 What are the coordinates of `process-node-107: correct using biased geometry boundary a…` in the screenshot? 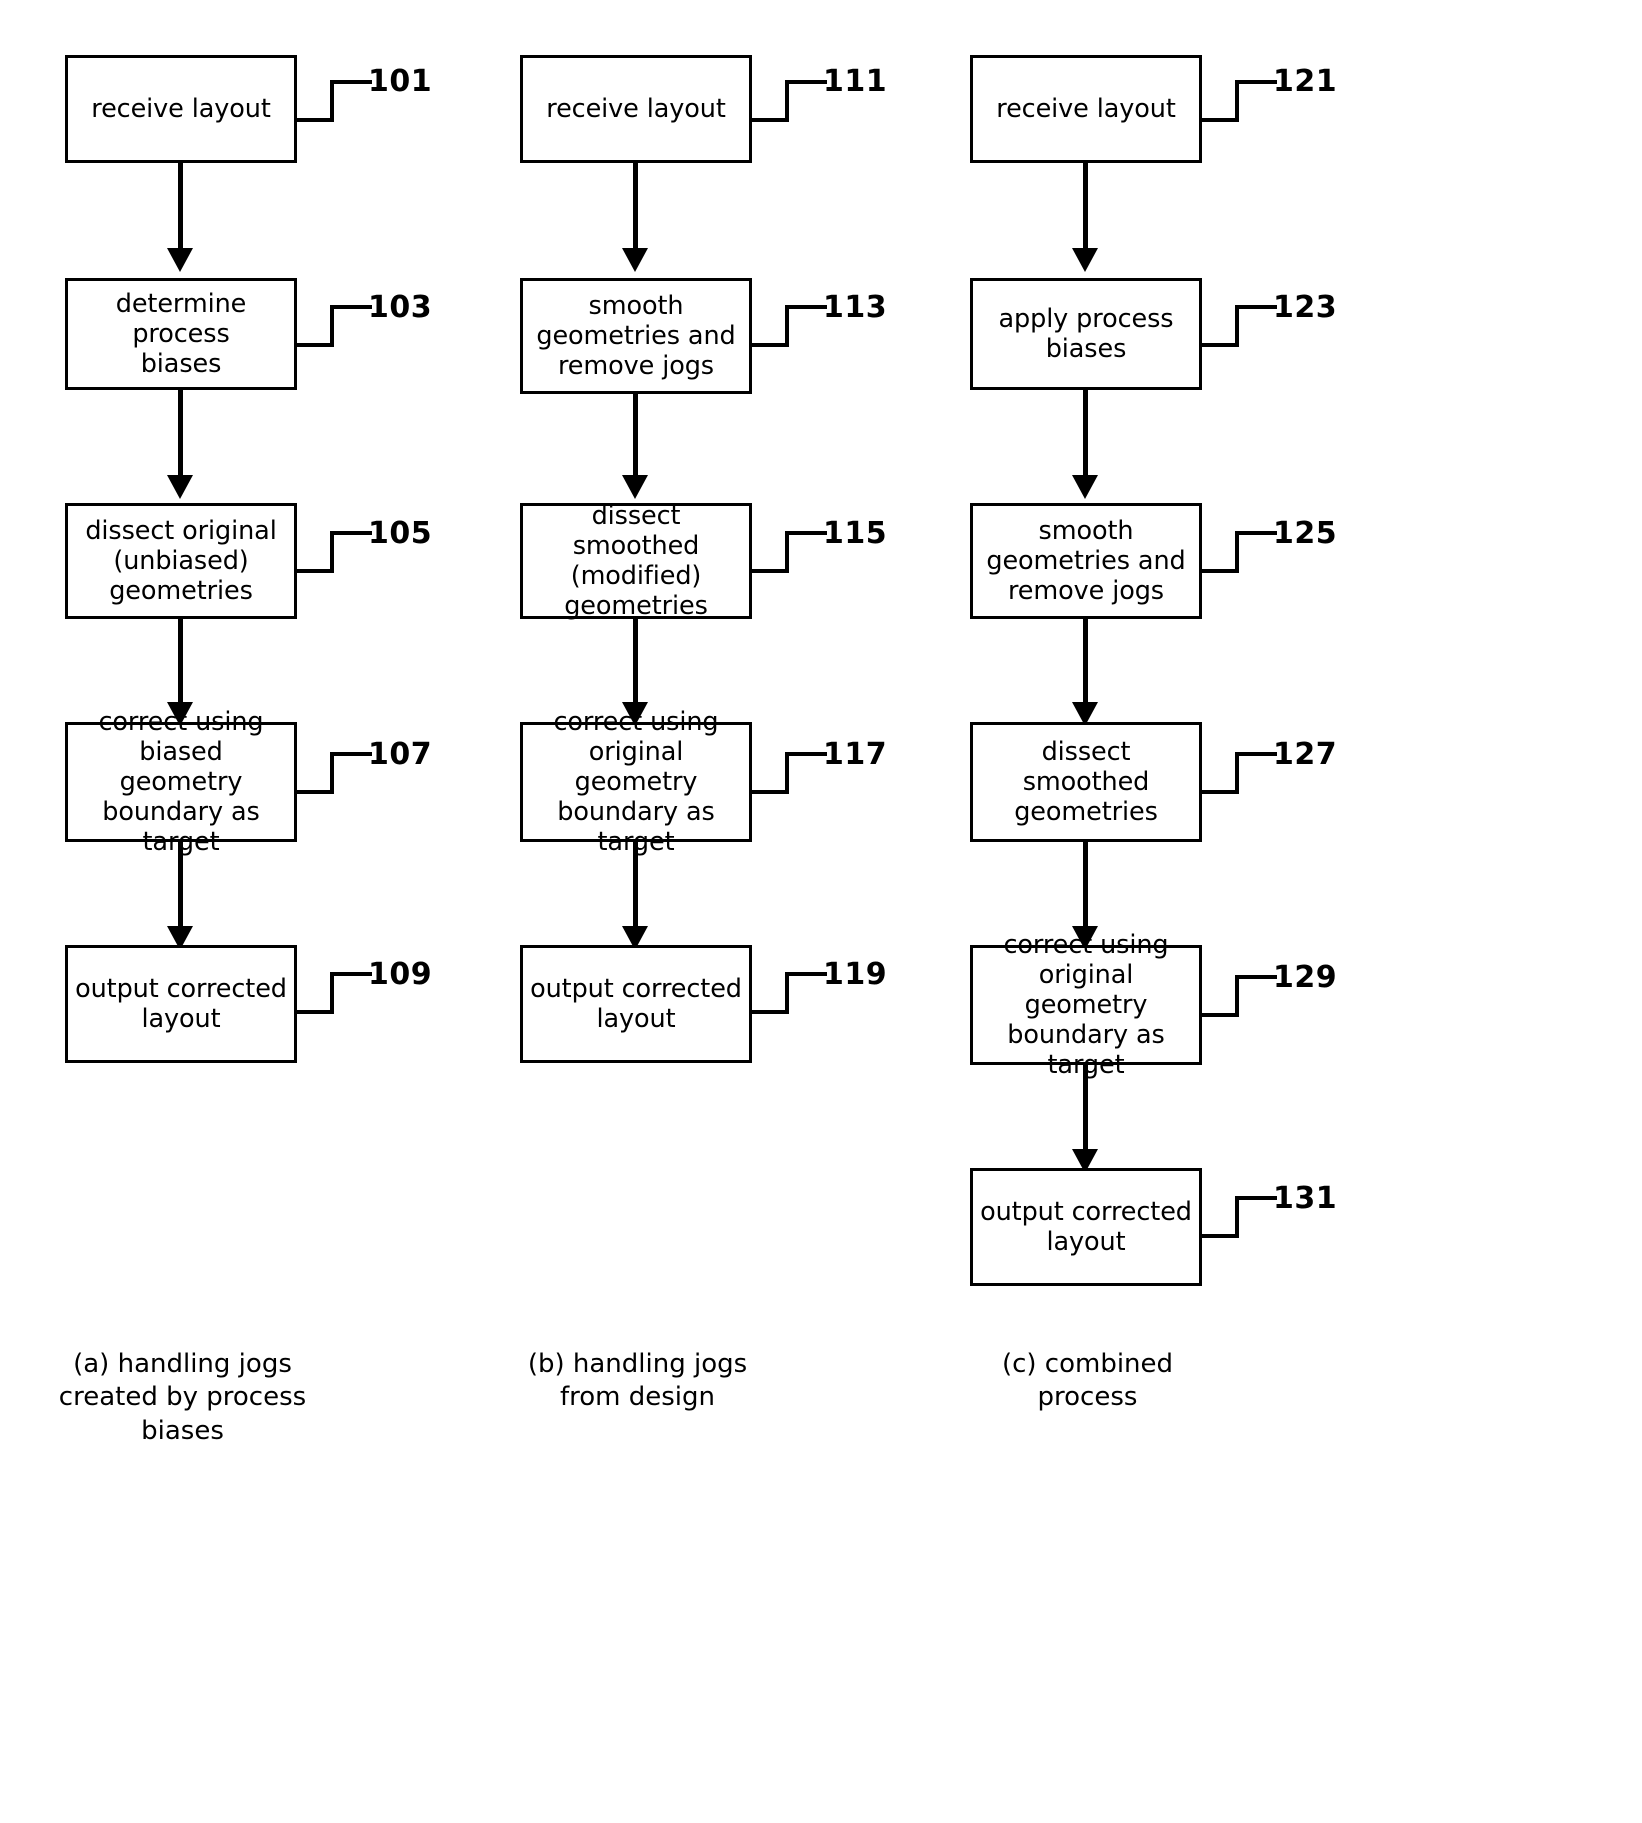 It's located at (181, 782).